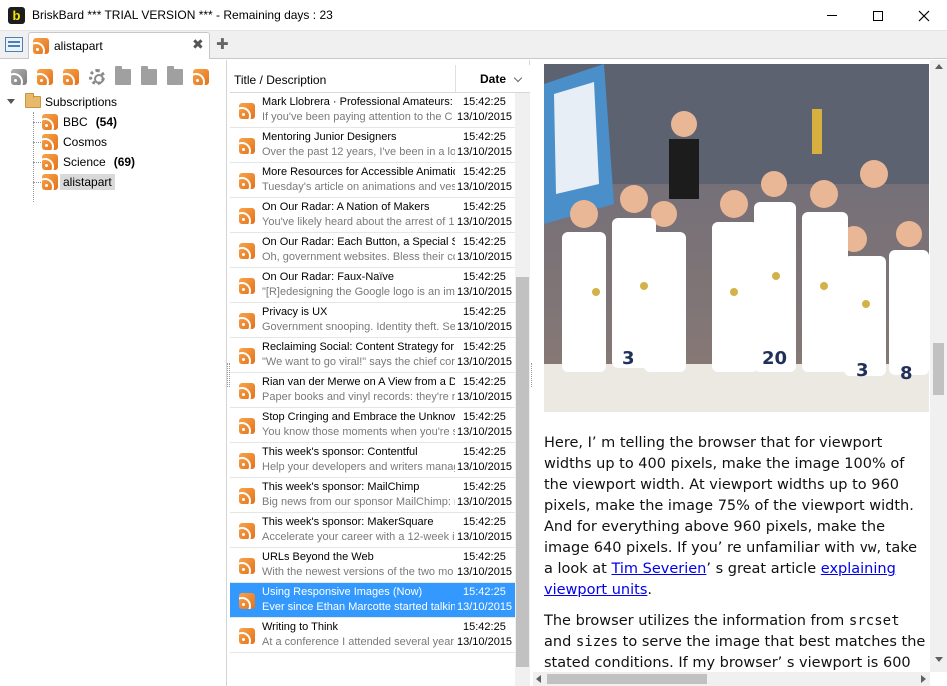 The height and width of the screenshot is (686, 947). I want to click on new-folder-icon, so click(123, 75).